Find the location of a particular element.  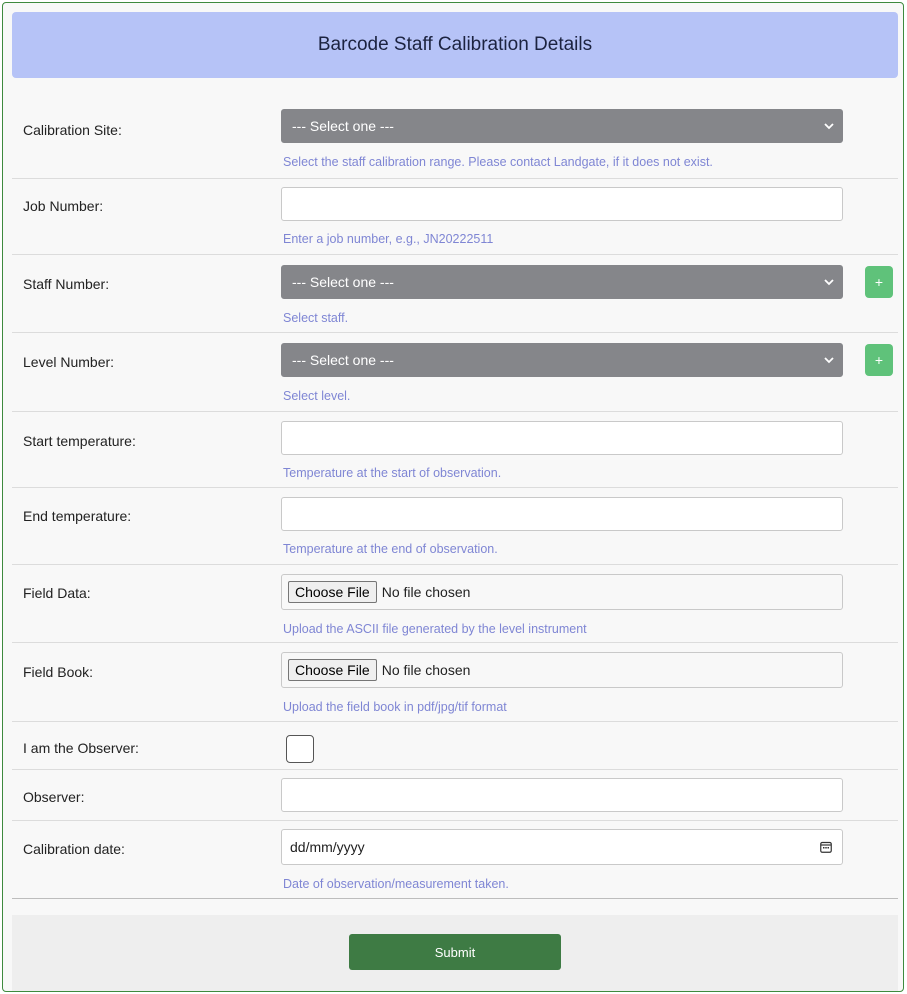

field-book-file-status: No file chosen is located at coordinates (426, 670).